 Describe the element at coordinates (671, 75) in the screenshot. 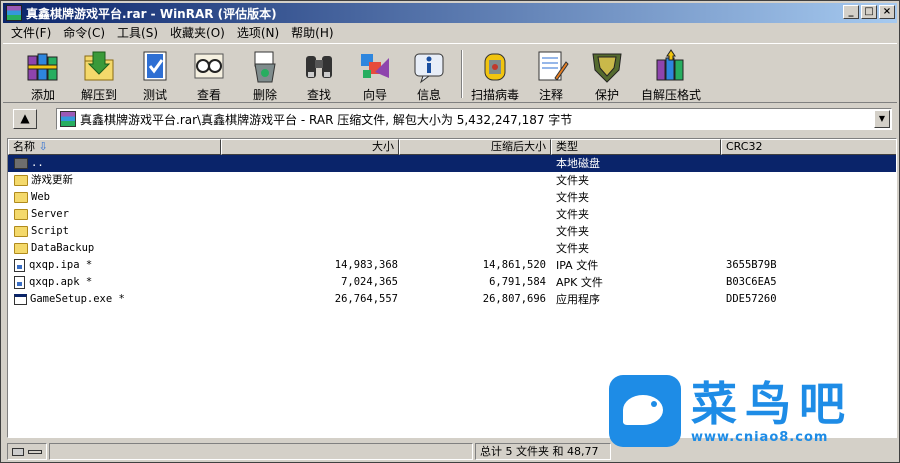

I see `sfx-button: 自解压格式` at that location.